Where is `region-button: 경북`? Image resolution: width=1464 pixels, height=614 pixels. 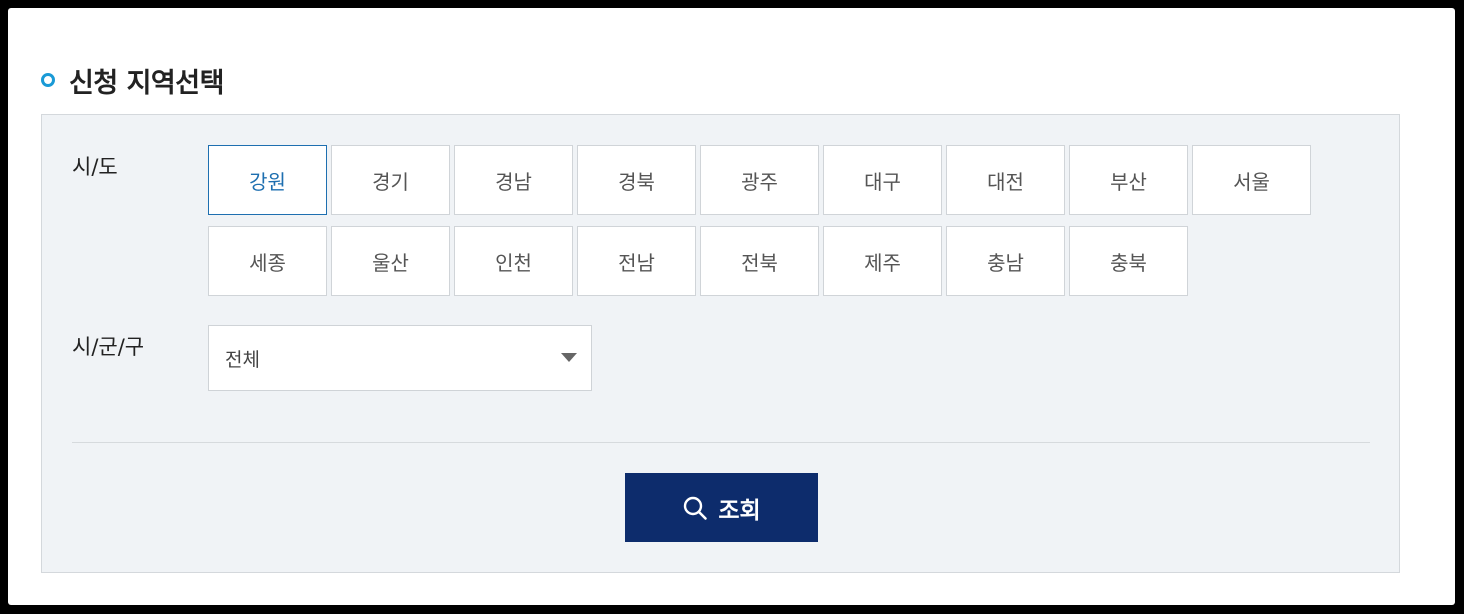 region-button: 경북 is located at coordinates (636, 180).